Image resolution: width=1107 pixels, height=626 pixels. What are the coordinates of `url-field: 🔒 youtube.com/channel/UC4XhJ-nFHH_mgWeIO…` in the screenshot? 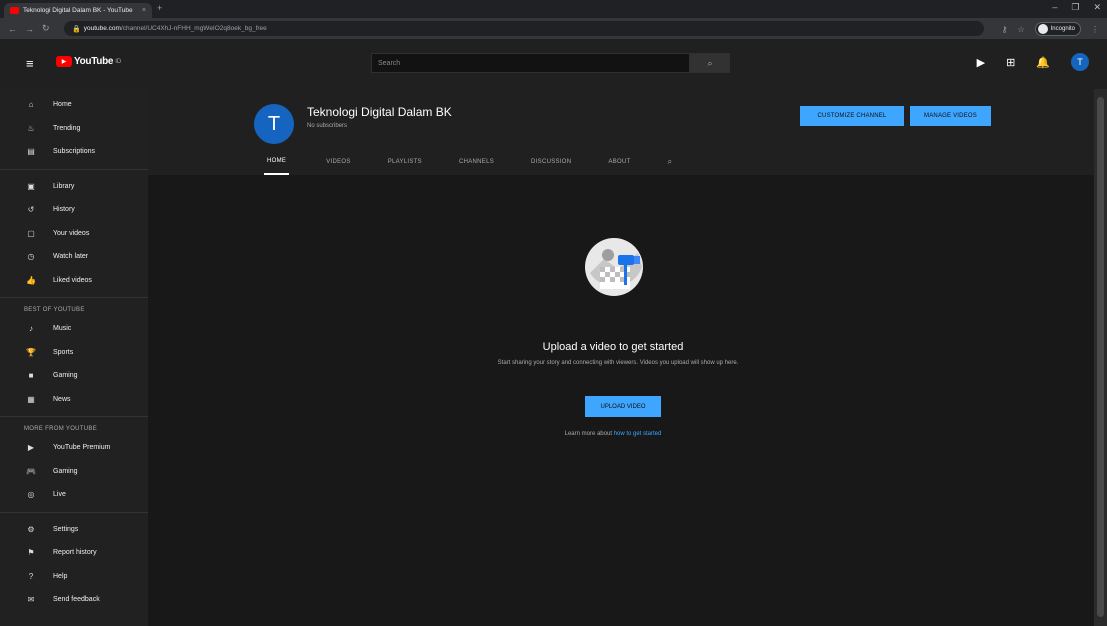 It's located at (524, 28).